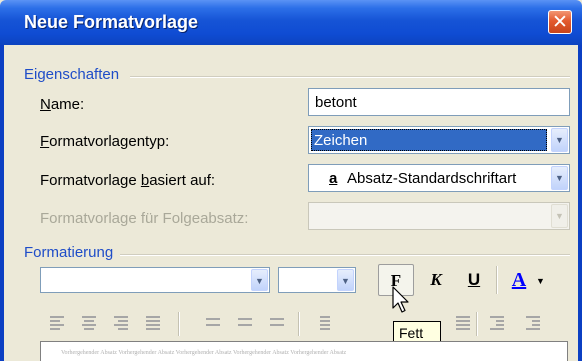 The height and width of the screenshot is (361, 582). Describe the element at coordinates (474, 280) in the screenshot. I see `underline-button: U` at that location.